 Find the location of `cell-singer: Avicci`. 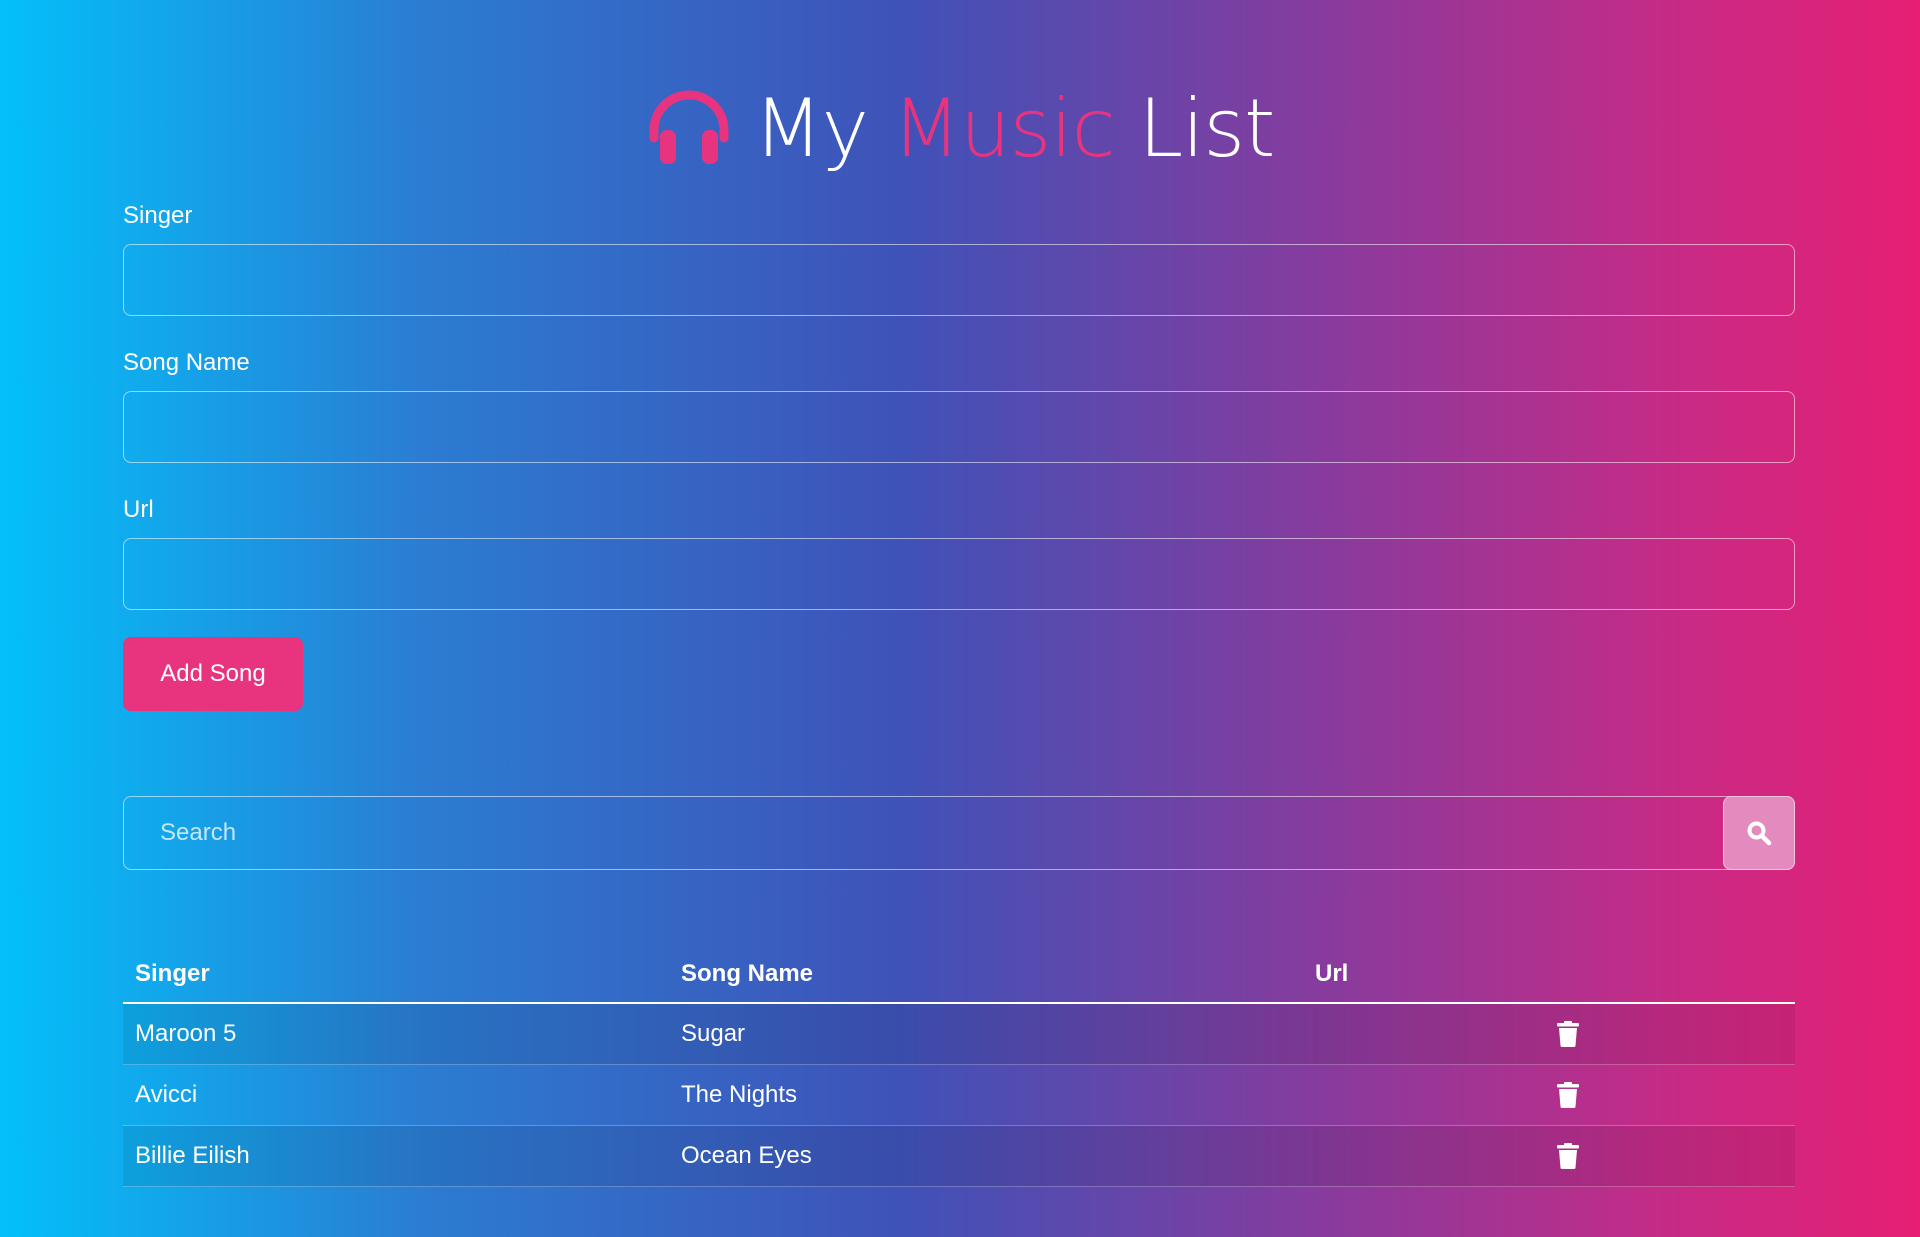

cell-singer: Avicci is located at coordinates (166, 1094).